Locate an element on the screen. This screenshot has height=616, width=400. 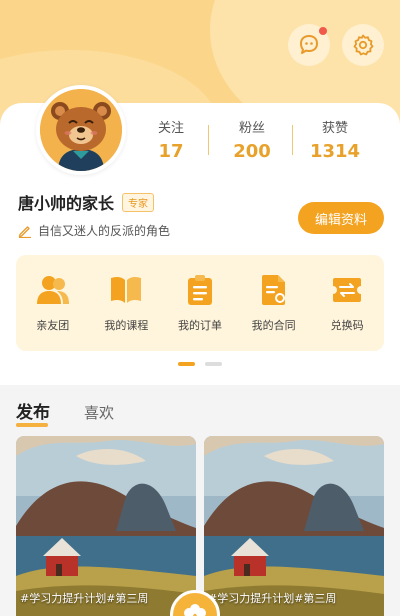
stat-following: 关注 17 is located at coordinates (171, 139).